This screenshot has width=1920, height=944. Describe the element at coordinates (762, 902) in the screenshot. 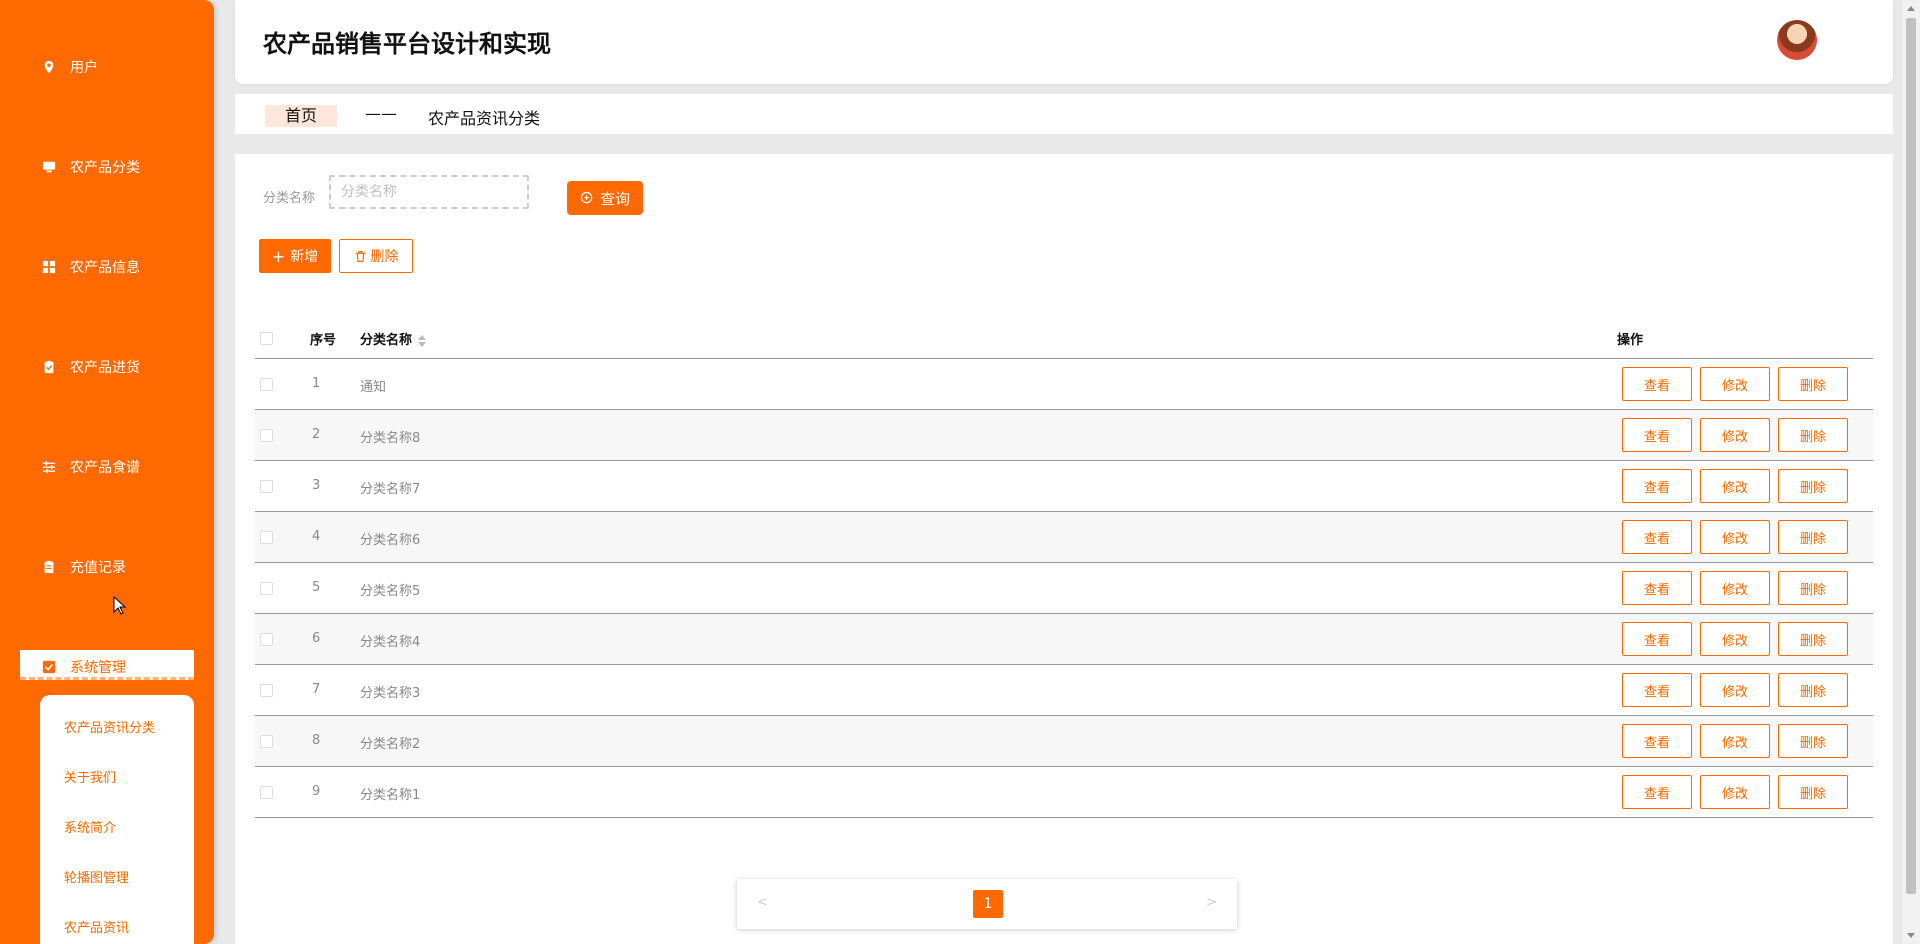

I see `prev-page-button: <` at that location.